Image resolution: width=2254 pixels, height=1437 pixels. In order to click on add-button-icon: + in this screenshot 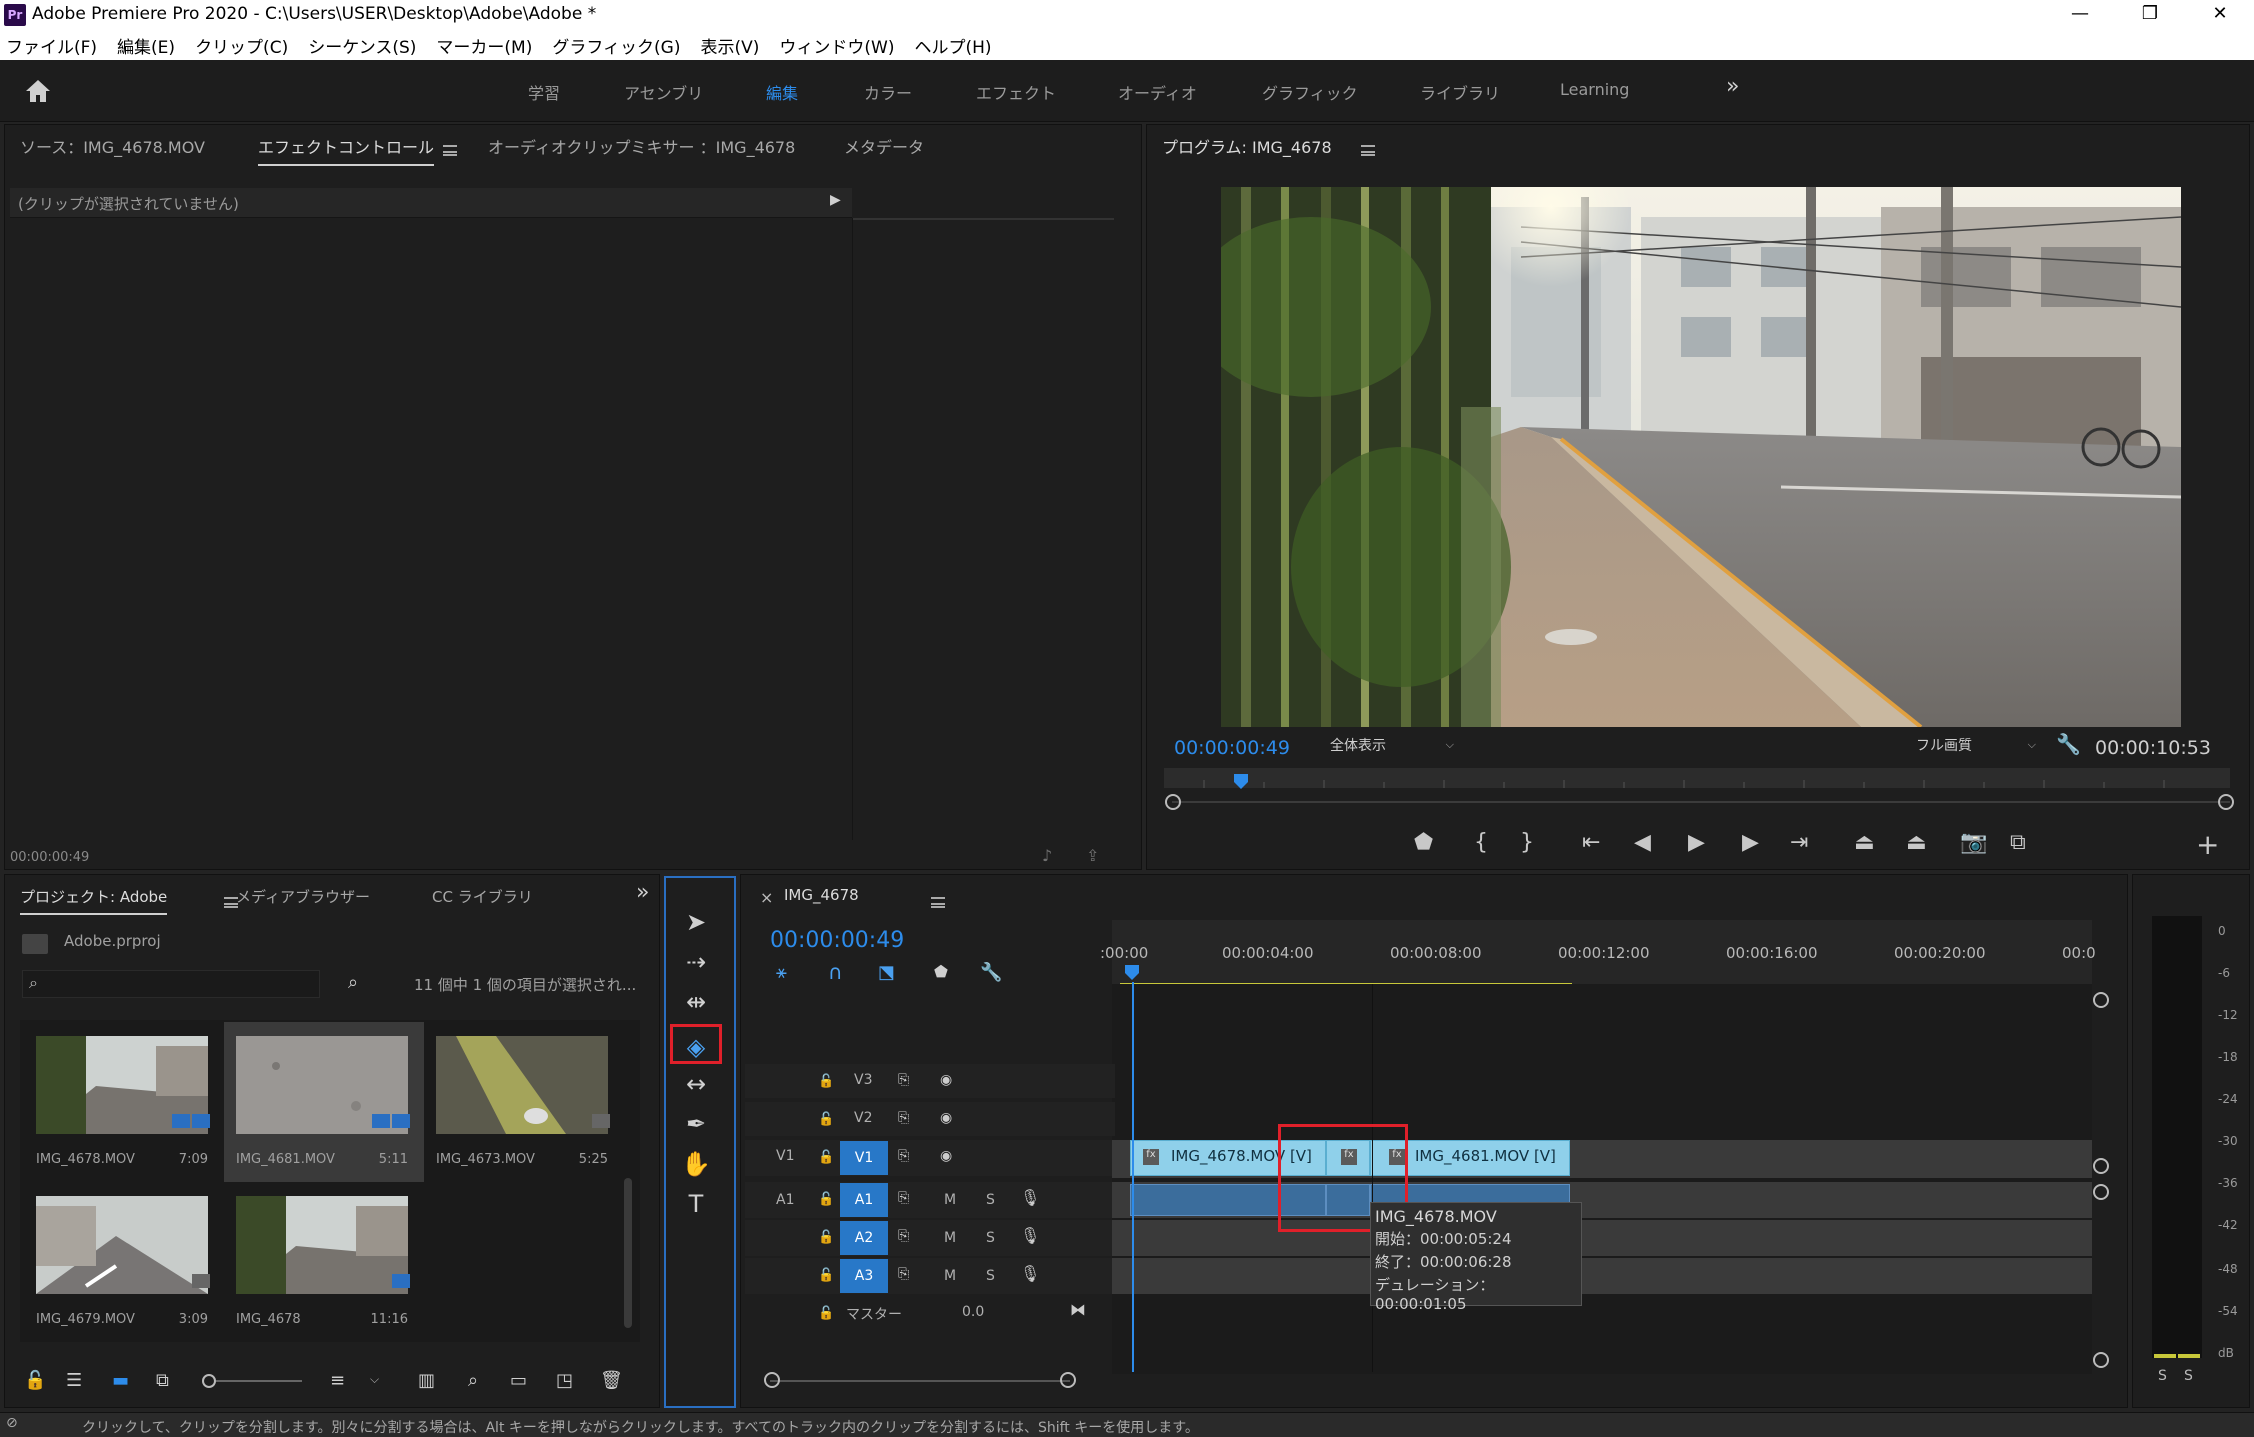, I will do `click(2207, 844)`.